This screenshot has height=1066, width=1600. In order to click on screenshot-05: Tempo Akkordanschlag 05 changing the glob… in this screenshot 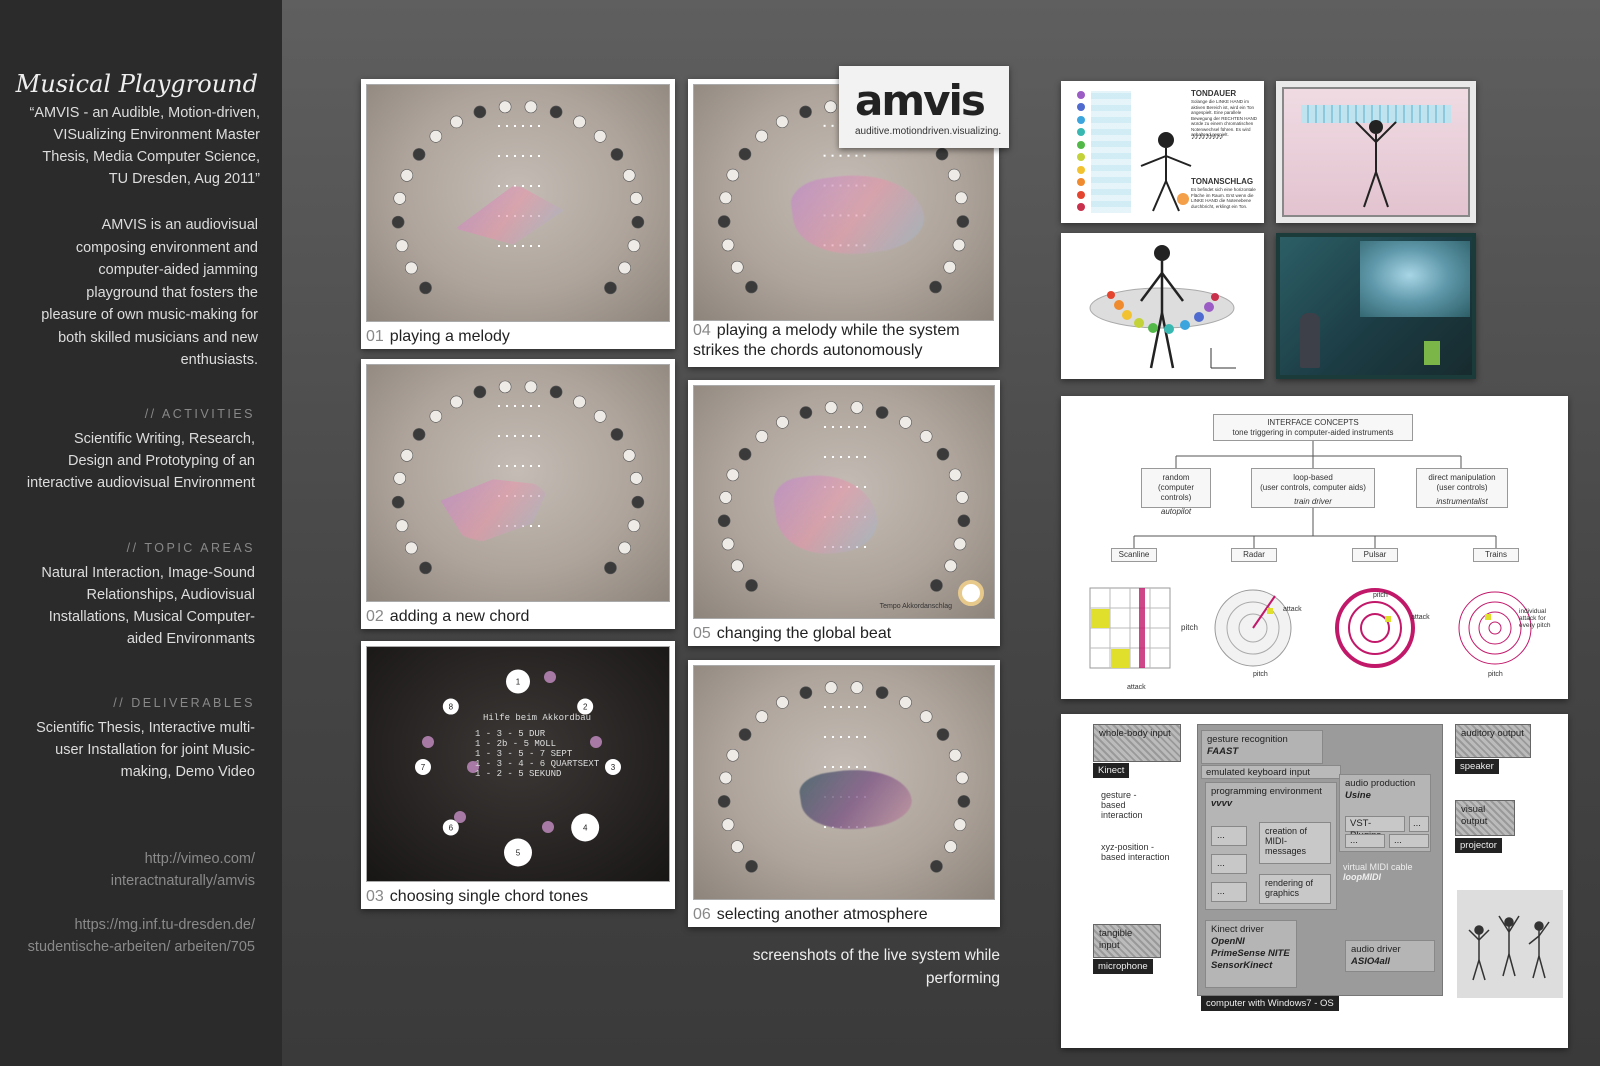, I will do `click(844, 513)`.